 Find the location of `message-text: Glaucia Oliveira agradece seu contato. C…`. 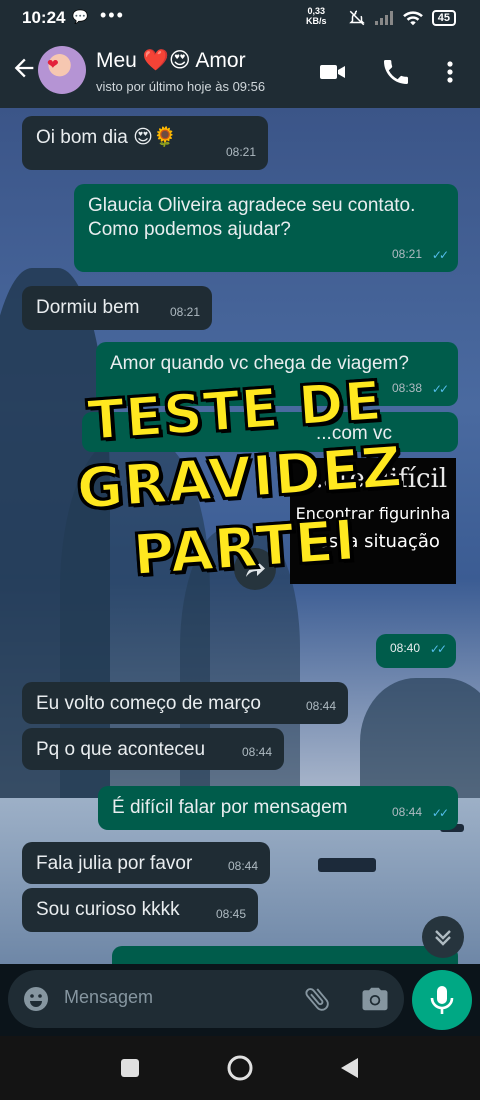

message-text: Glaucia Oliveira agradece seu contato. C… is located at coordinates (252, 217).